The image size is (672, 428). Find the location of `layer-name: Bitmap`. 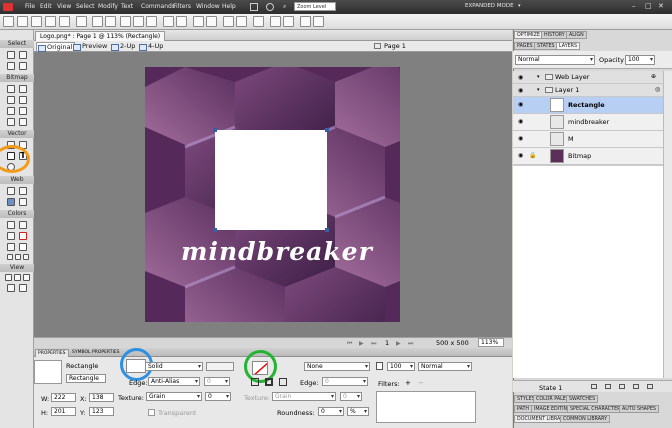

layer-name: Bitmap is located at coordinates (579, 156).